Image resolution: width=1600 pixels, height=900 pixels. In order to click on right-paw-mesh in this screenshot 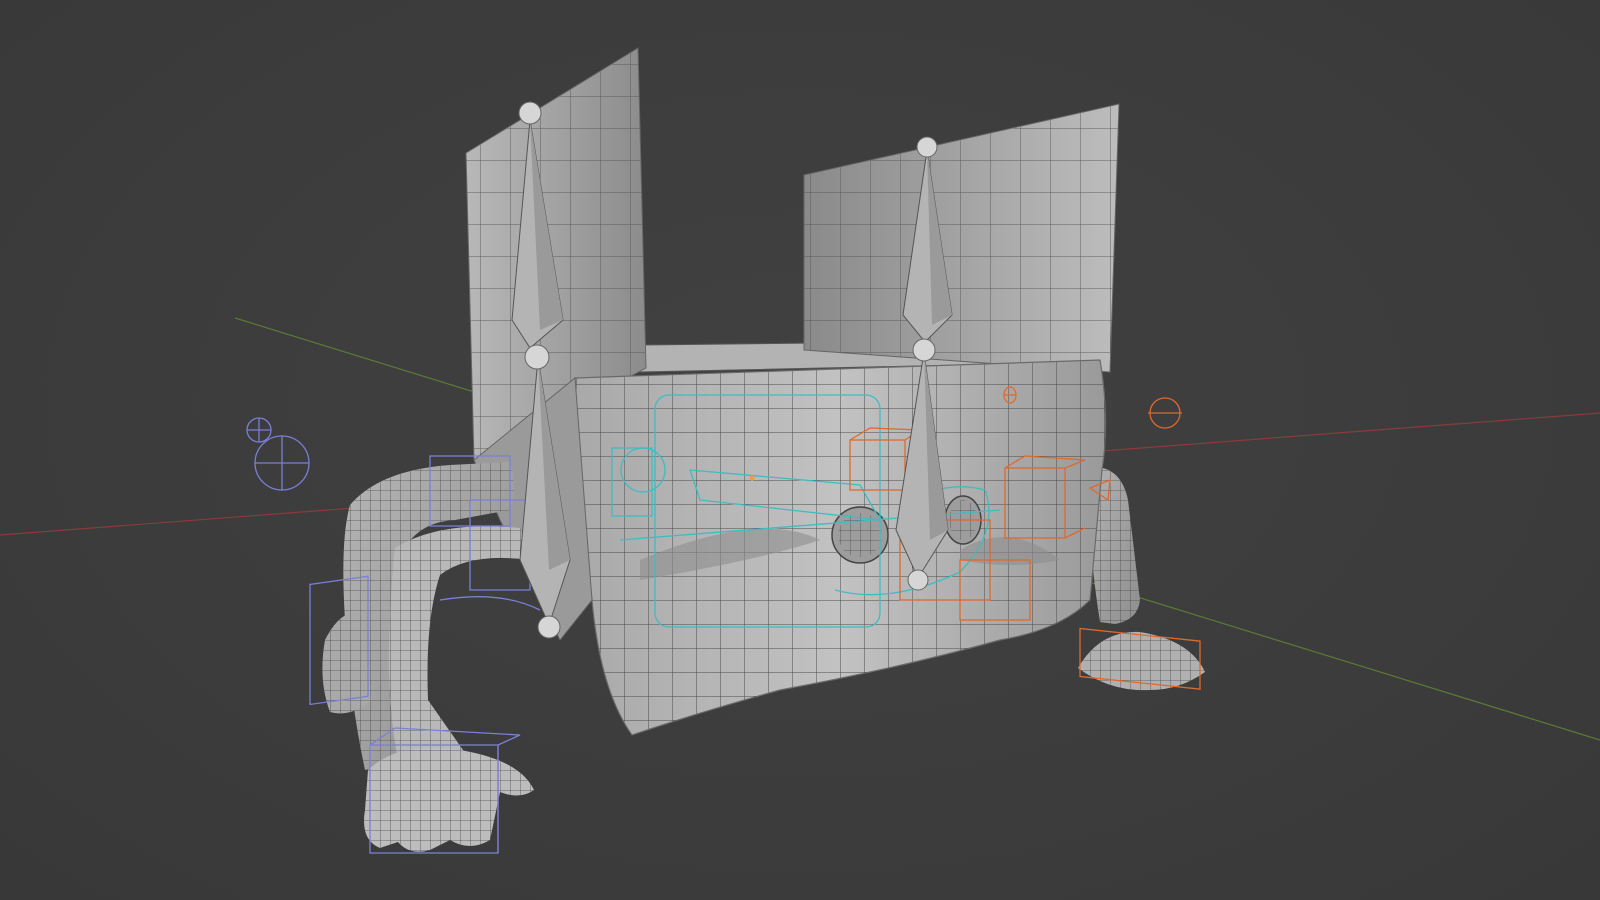, I will do `click(1141, 661)`.